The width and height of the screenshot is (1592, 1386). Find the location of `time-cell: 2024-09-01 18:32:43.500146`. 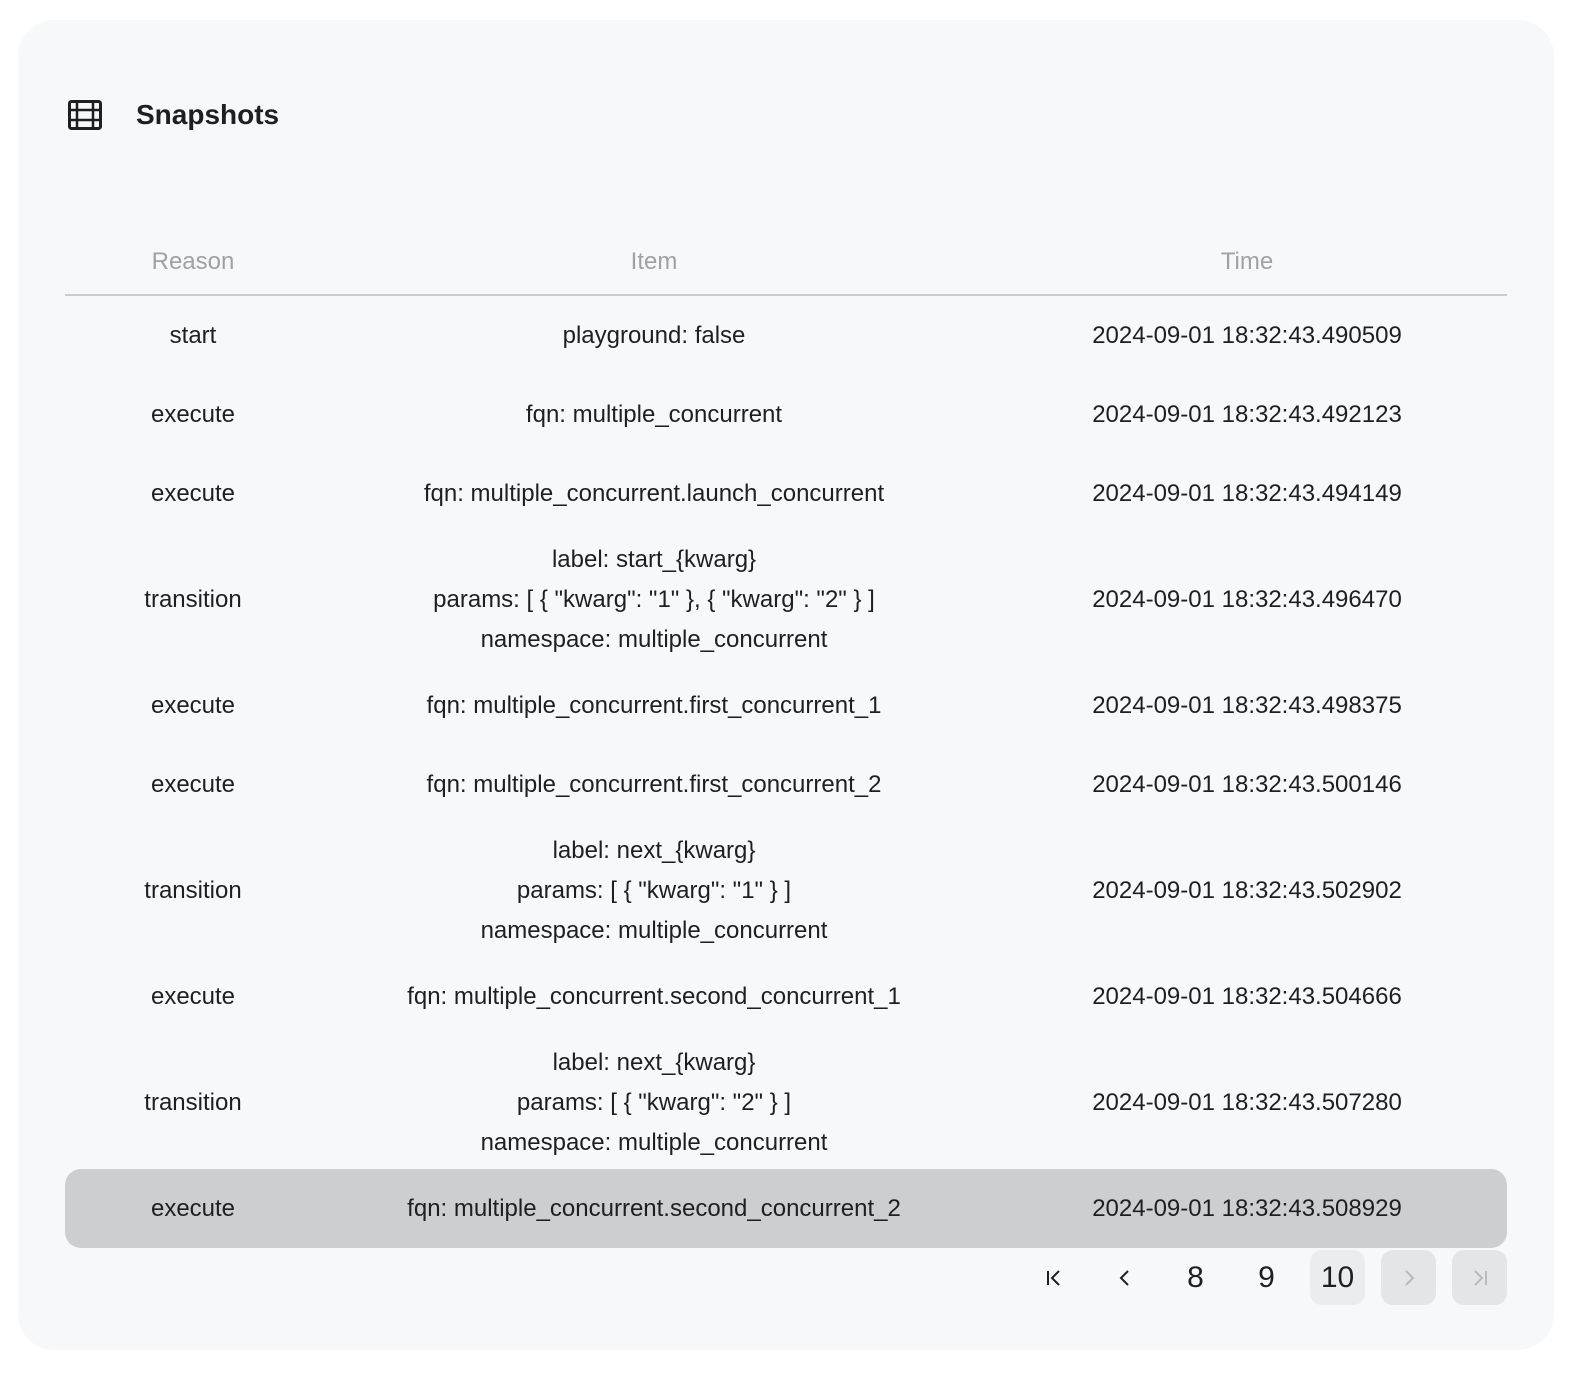

time-cell: 2024-09-01 18:32:43.500146 is located at coordinates (1247, 784).